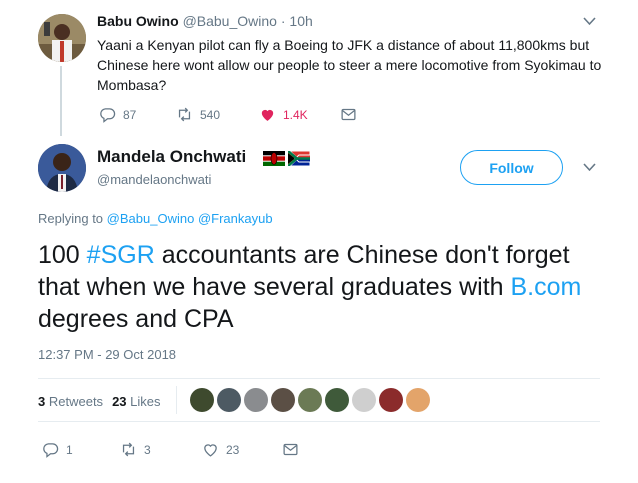  What do you see at coordinates (230, 21) in the screenshot?
I see `user-handle: @Babu_Owino` at bounding box center [230, 21].